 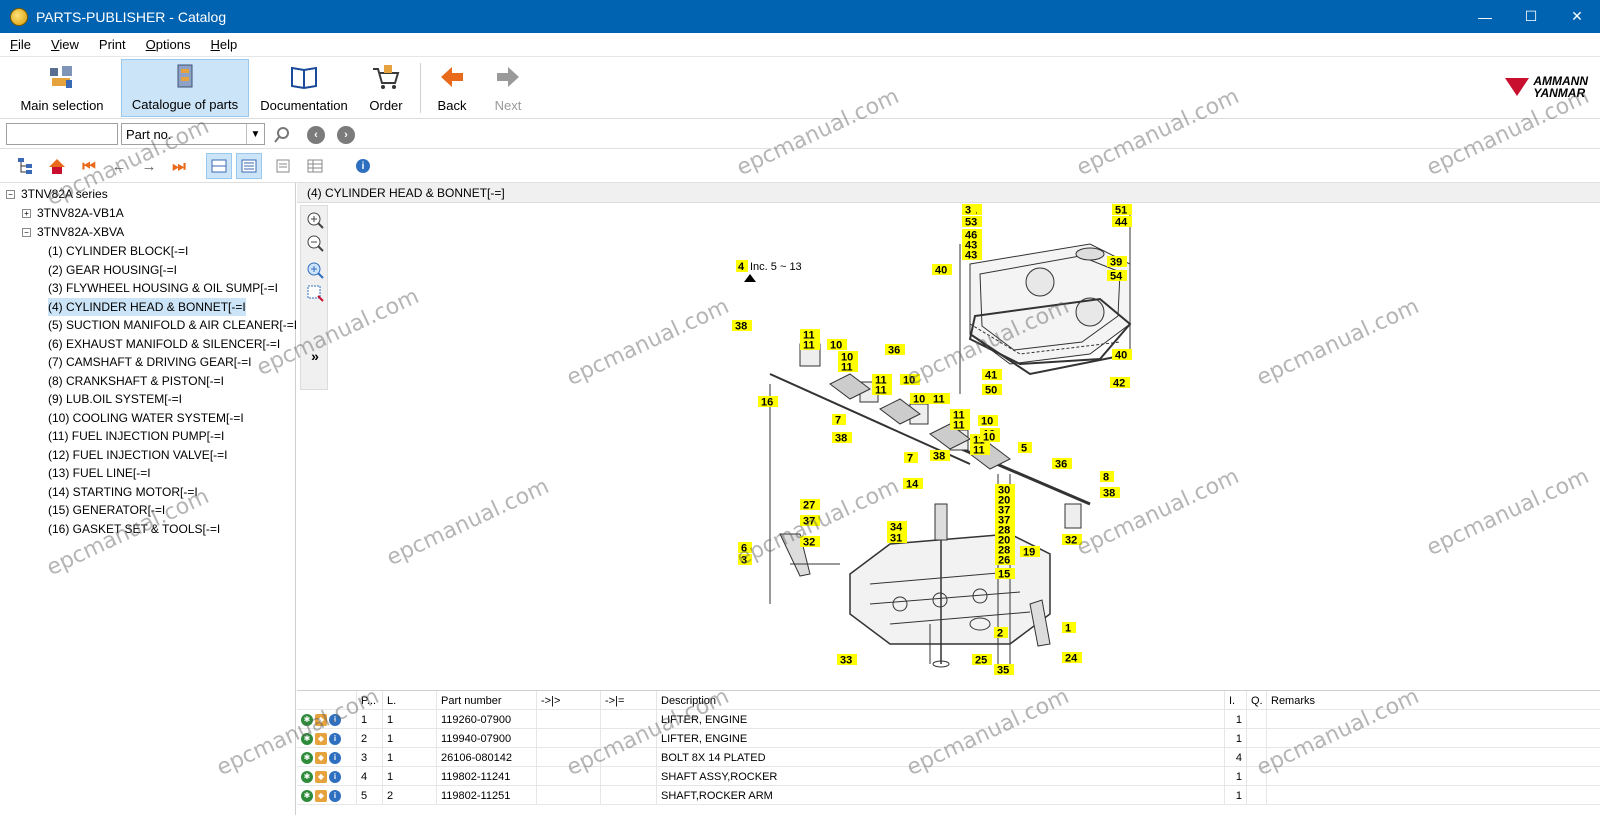 I want to click on callout-label: 27, so click(x=810, y=505).